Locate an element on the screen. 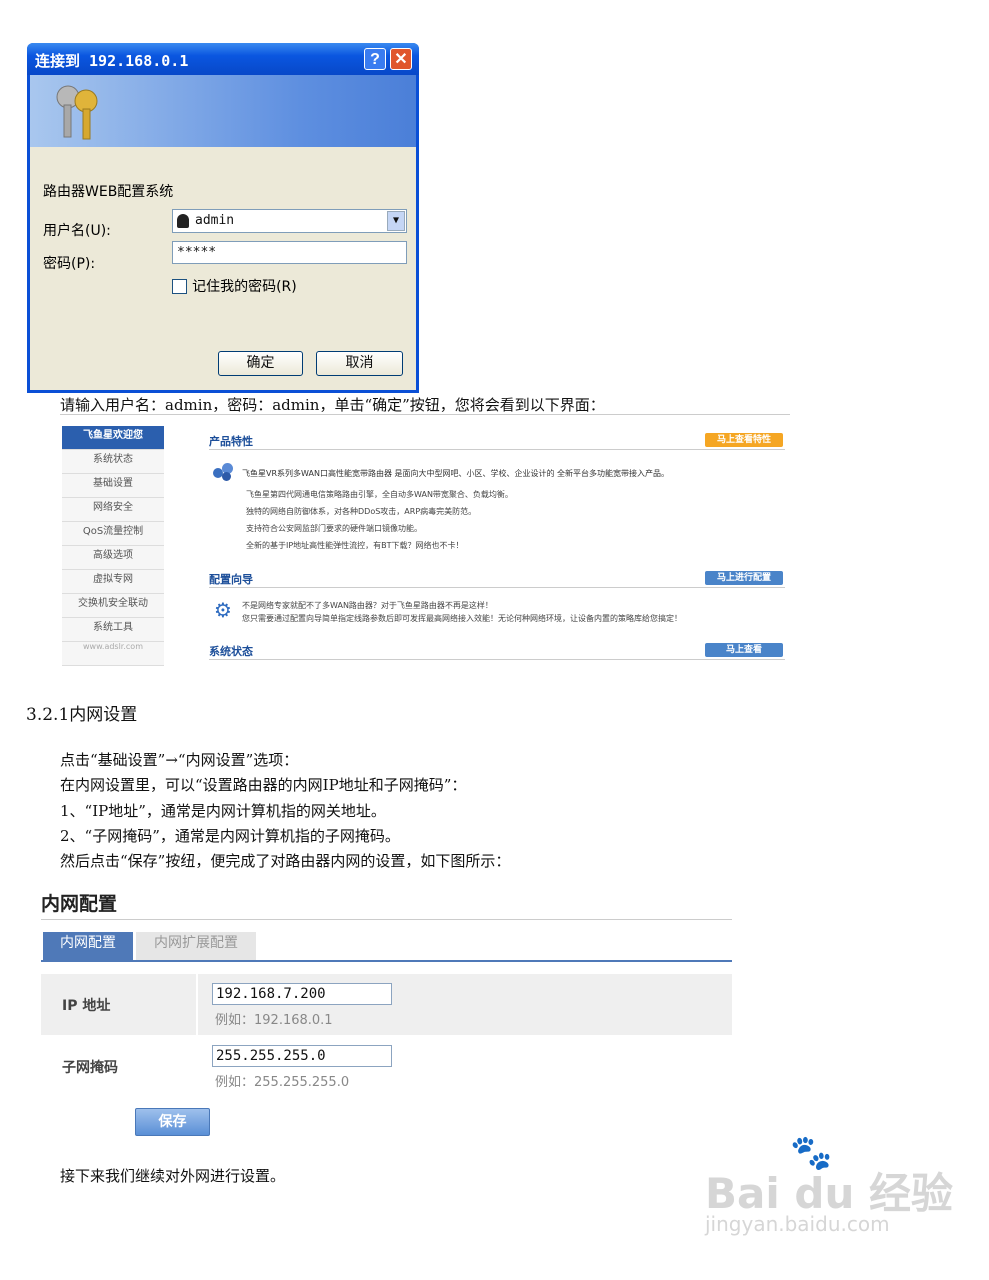  username-combobox: admin ▼ is located at coordinates (289, 221).